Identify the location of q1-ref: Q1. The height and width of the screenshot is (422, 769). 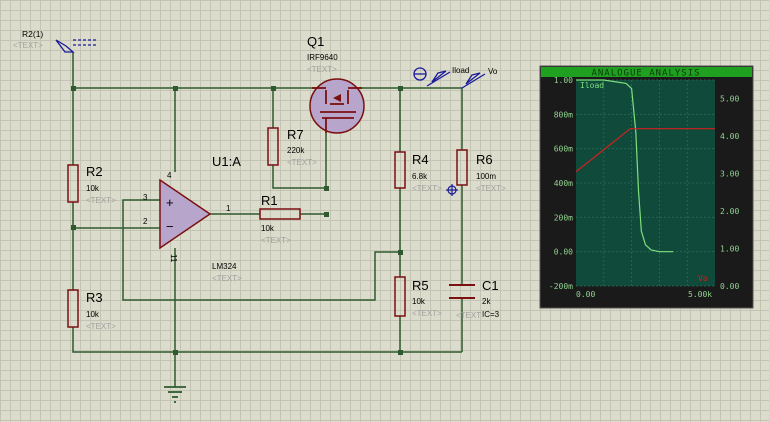
(315, 41).